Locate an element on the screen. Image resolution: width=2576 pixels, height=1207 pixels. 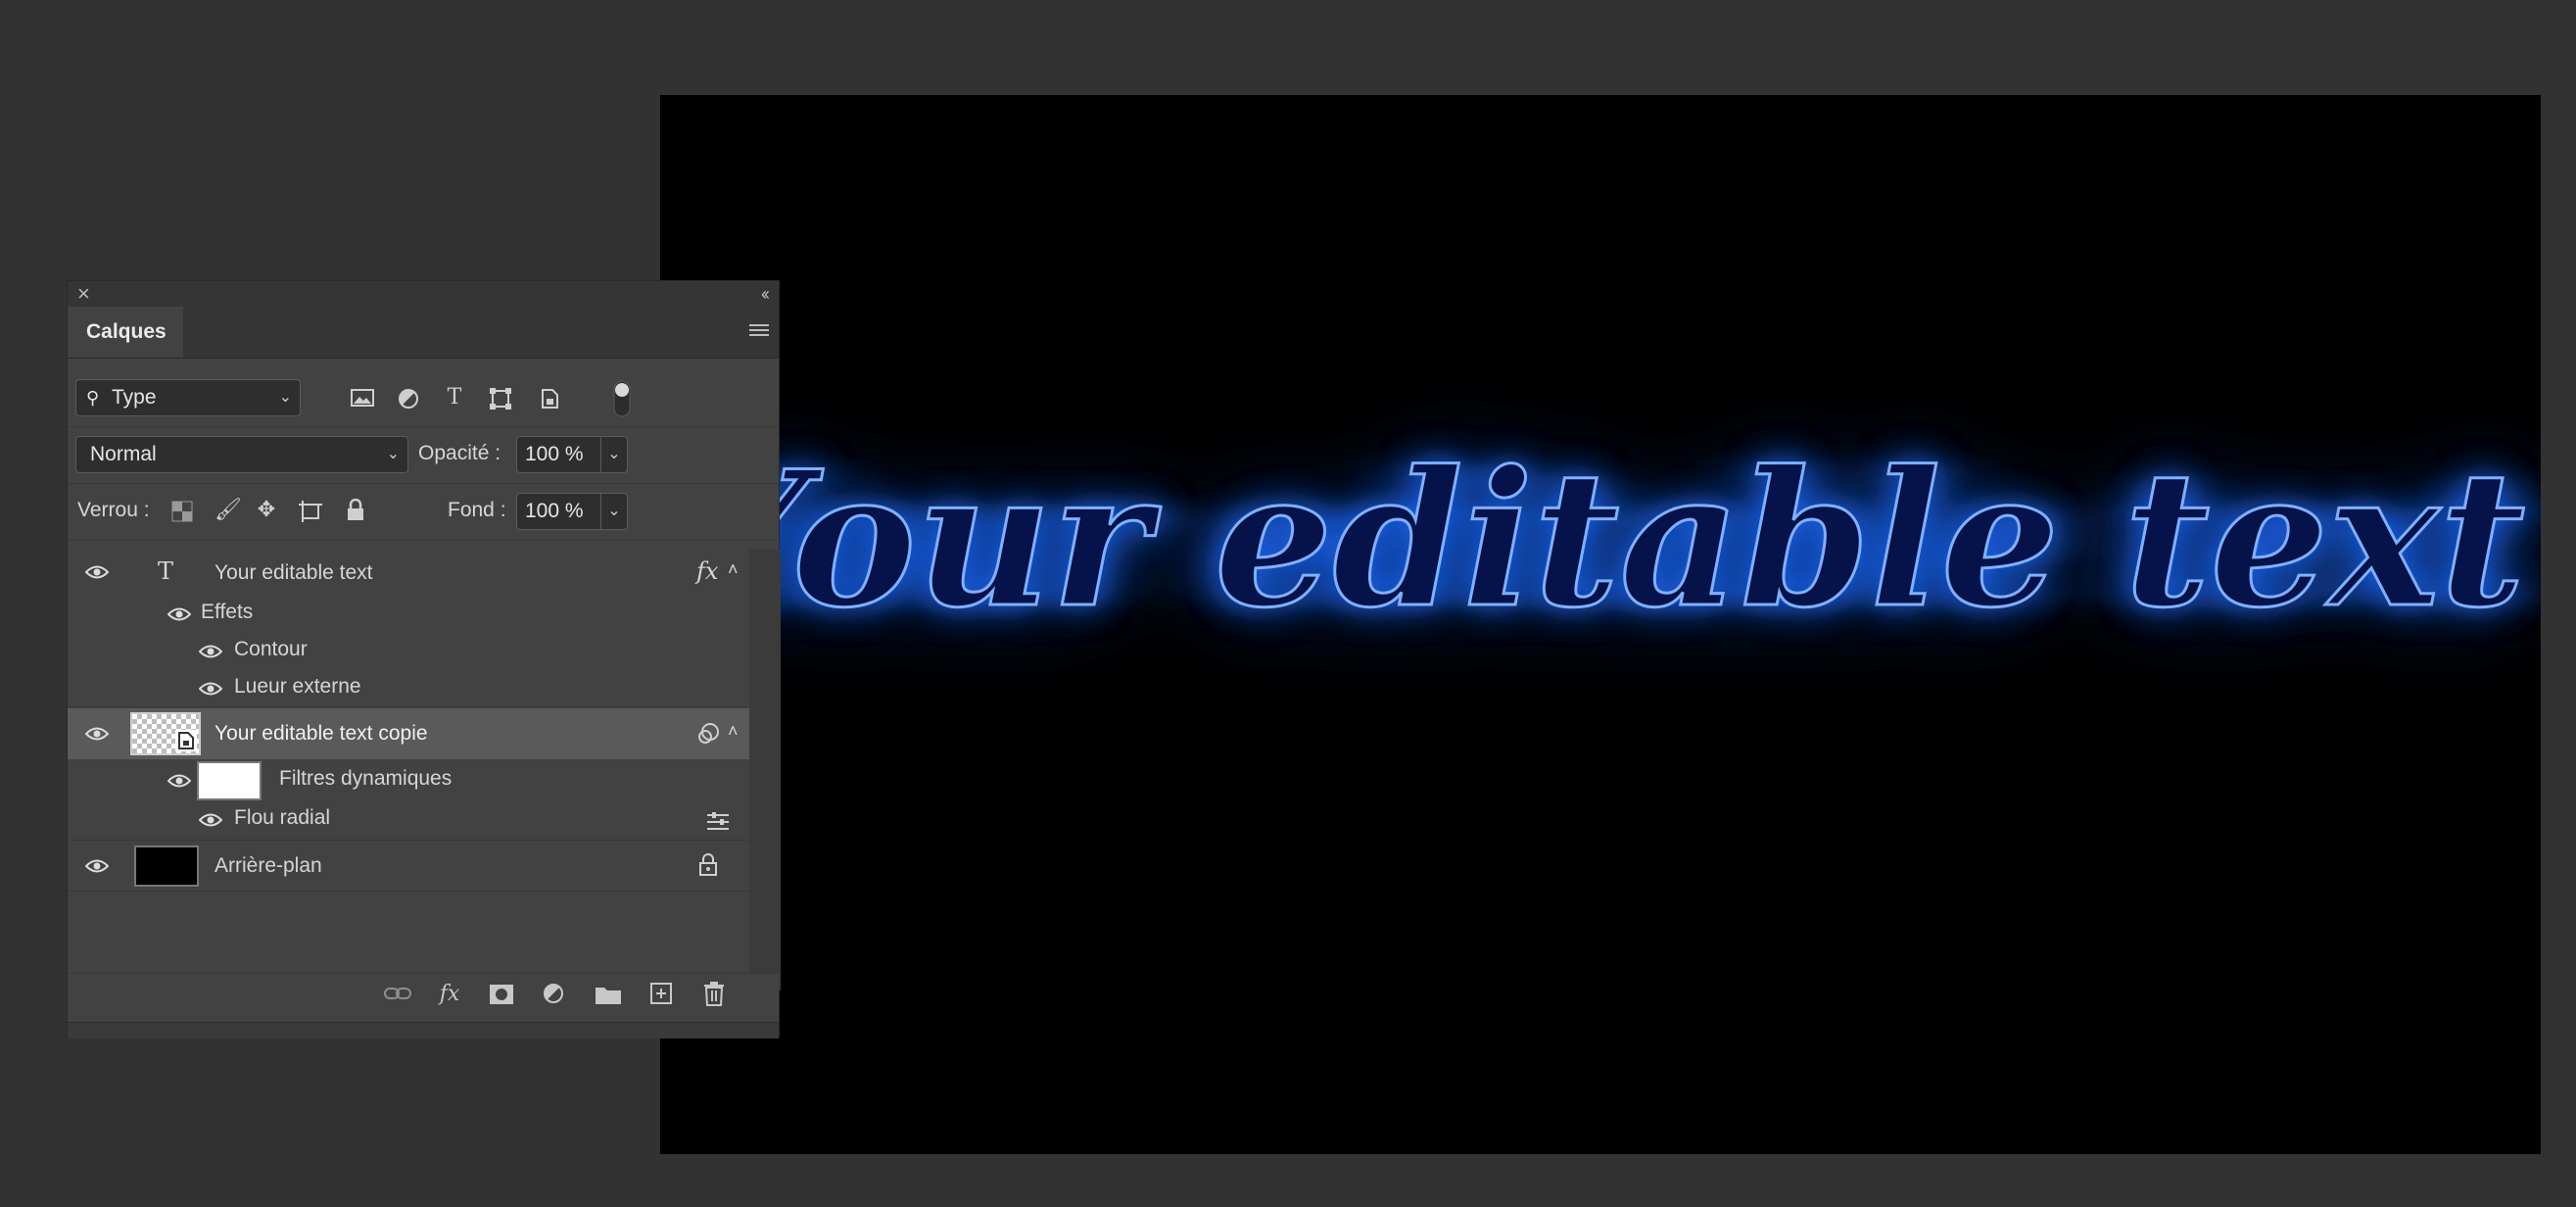
opacity-label: Opacité : is located at coordinates (460, 453).